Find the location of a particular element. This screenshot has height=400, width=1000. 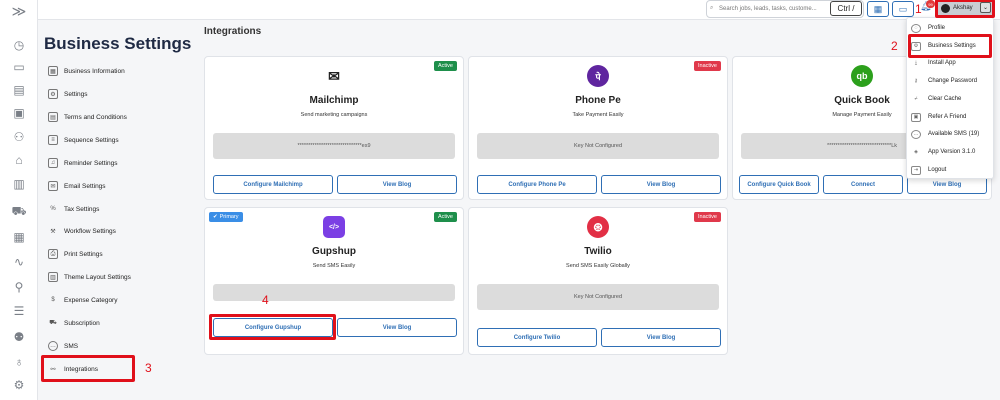

integration-name: Phone Pe is located at coordinates (598, 100).